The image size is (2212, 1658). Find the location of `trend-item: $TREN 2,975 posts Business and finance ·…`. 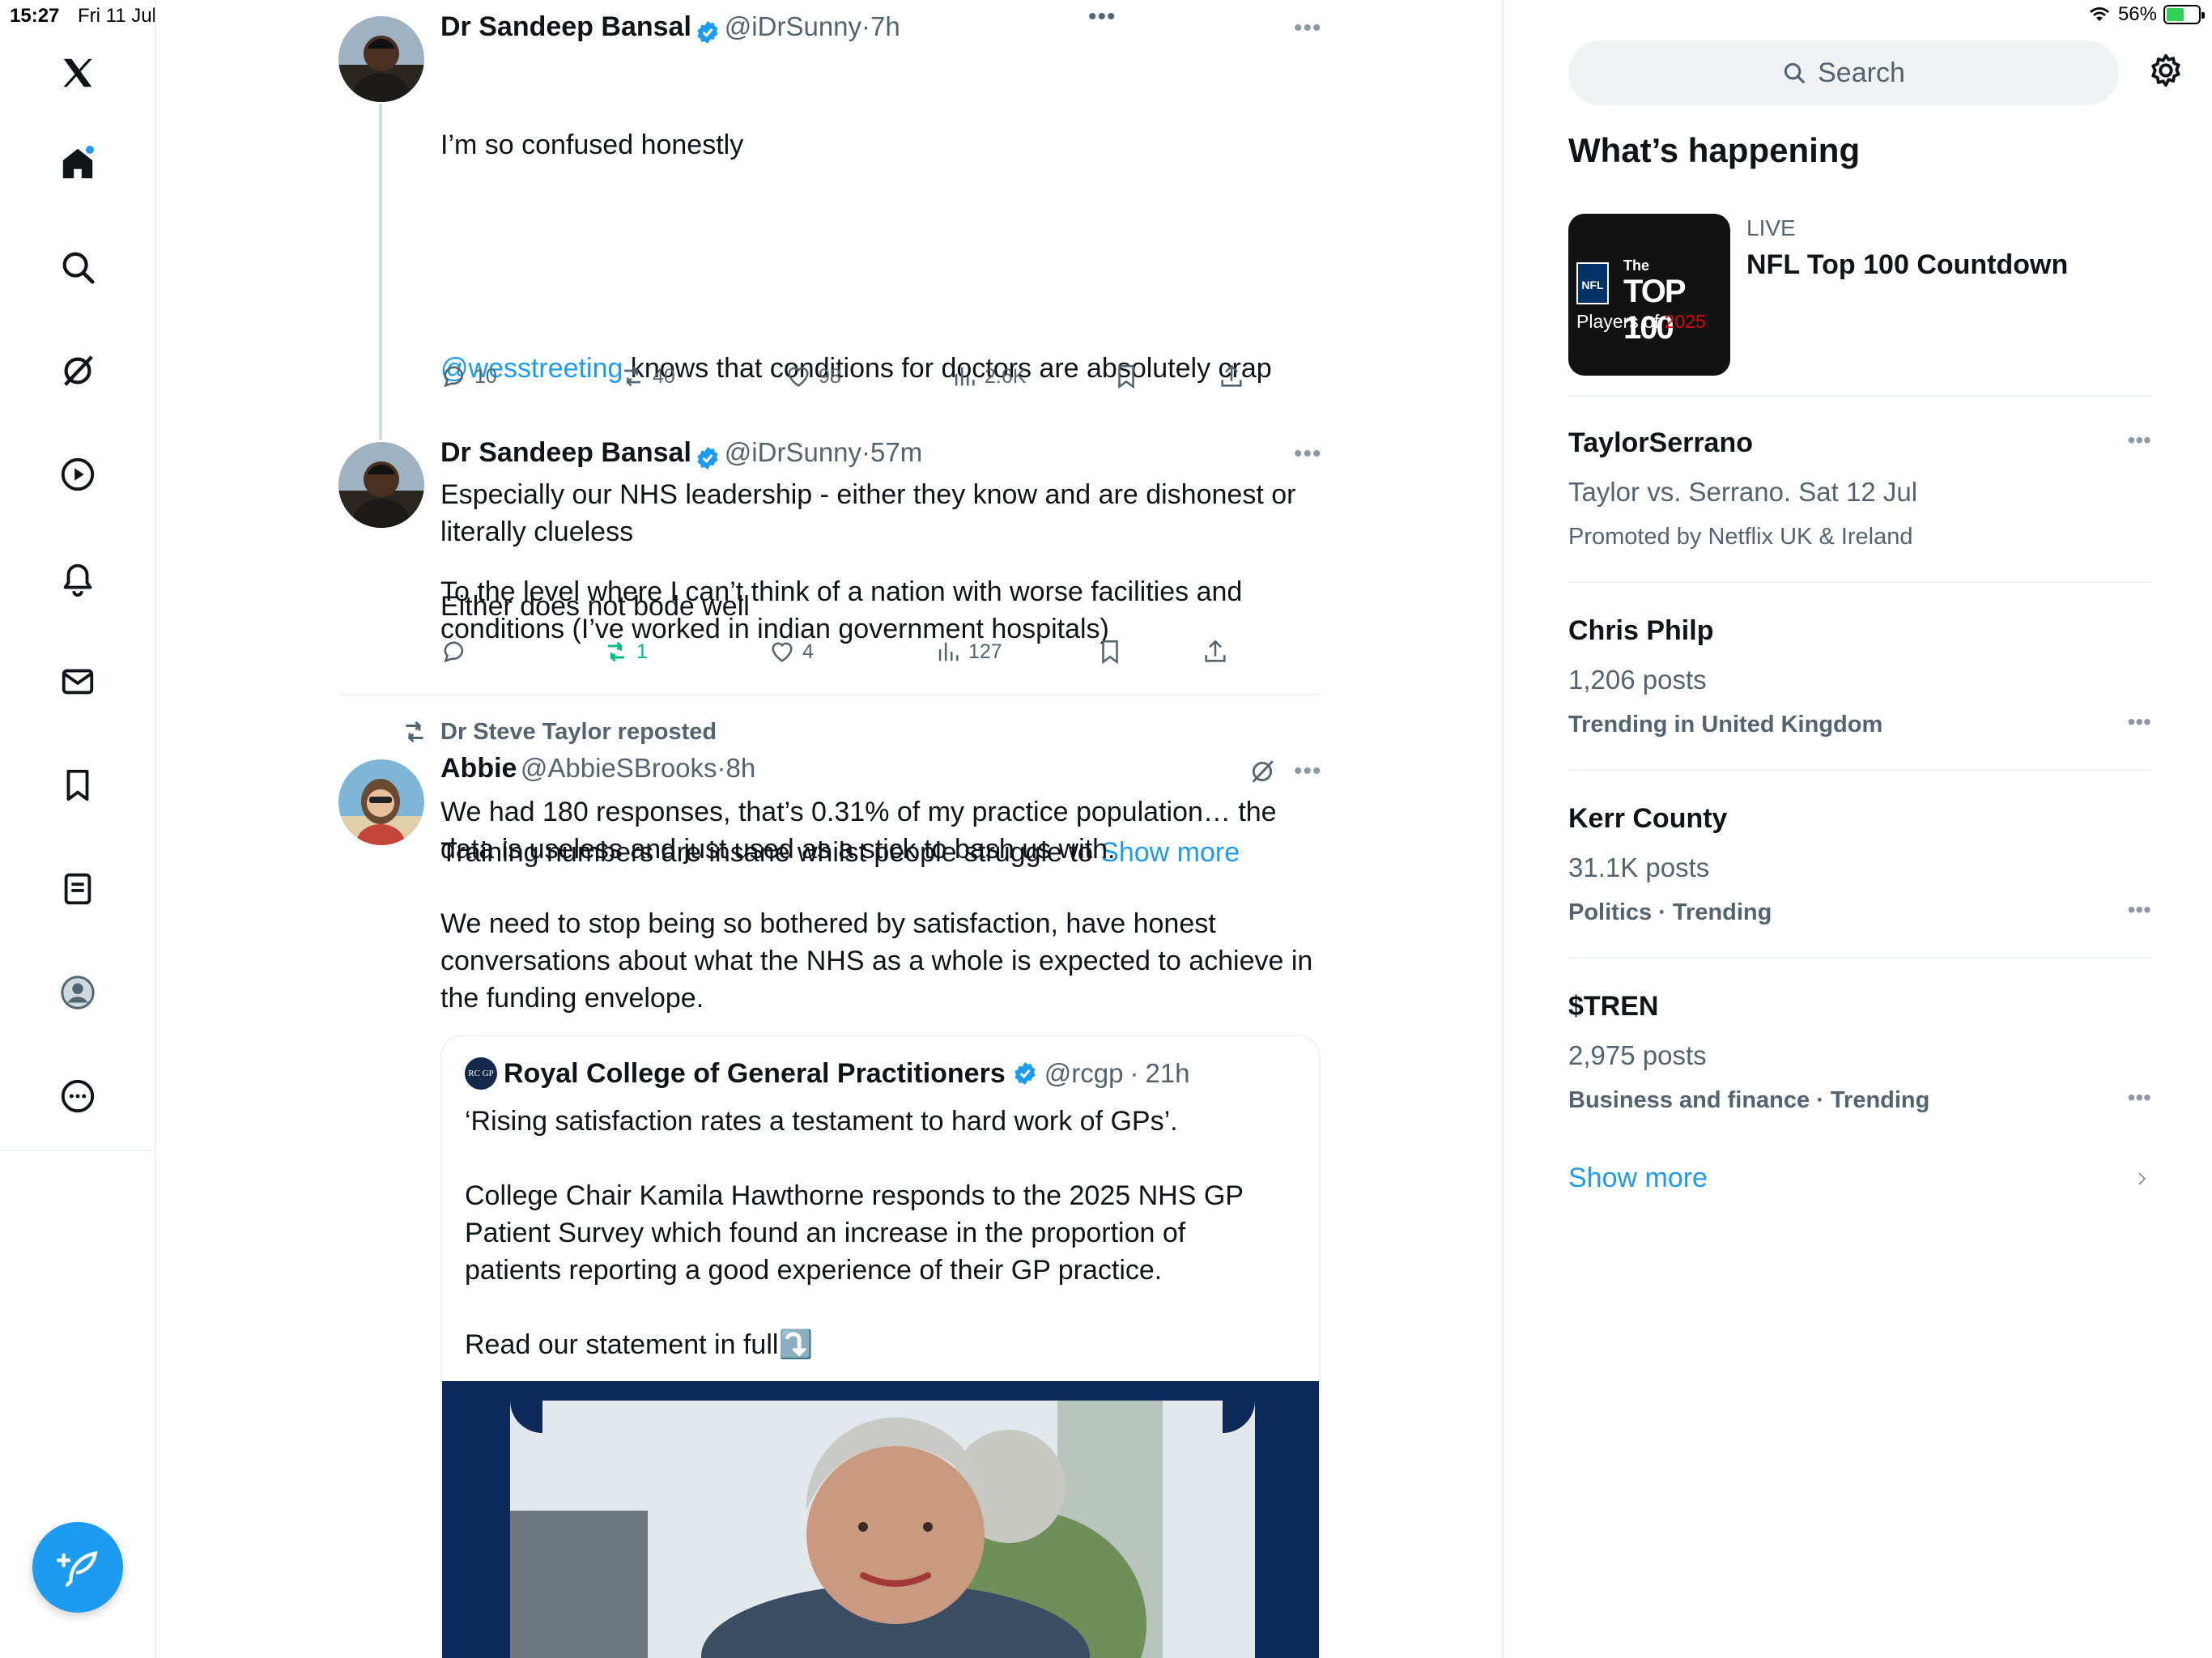

trend-item: $TREN 2,975 posts Business and finance ·… is located at coordinates (1860, 1055).